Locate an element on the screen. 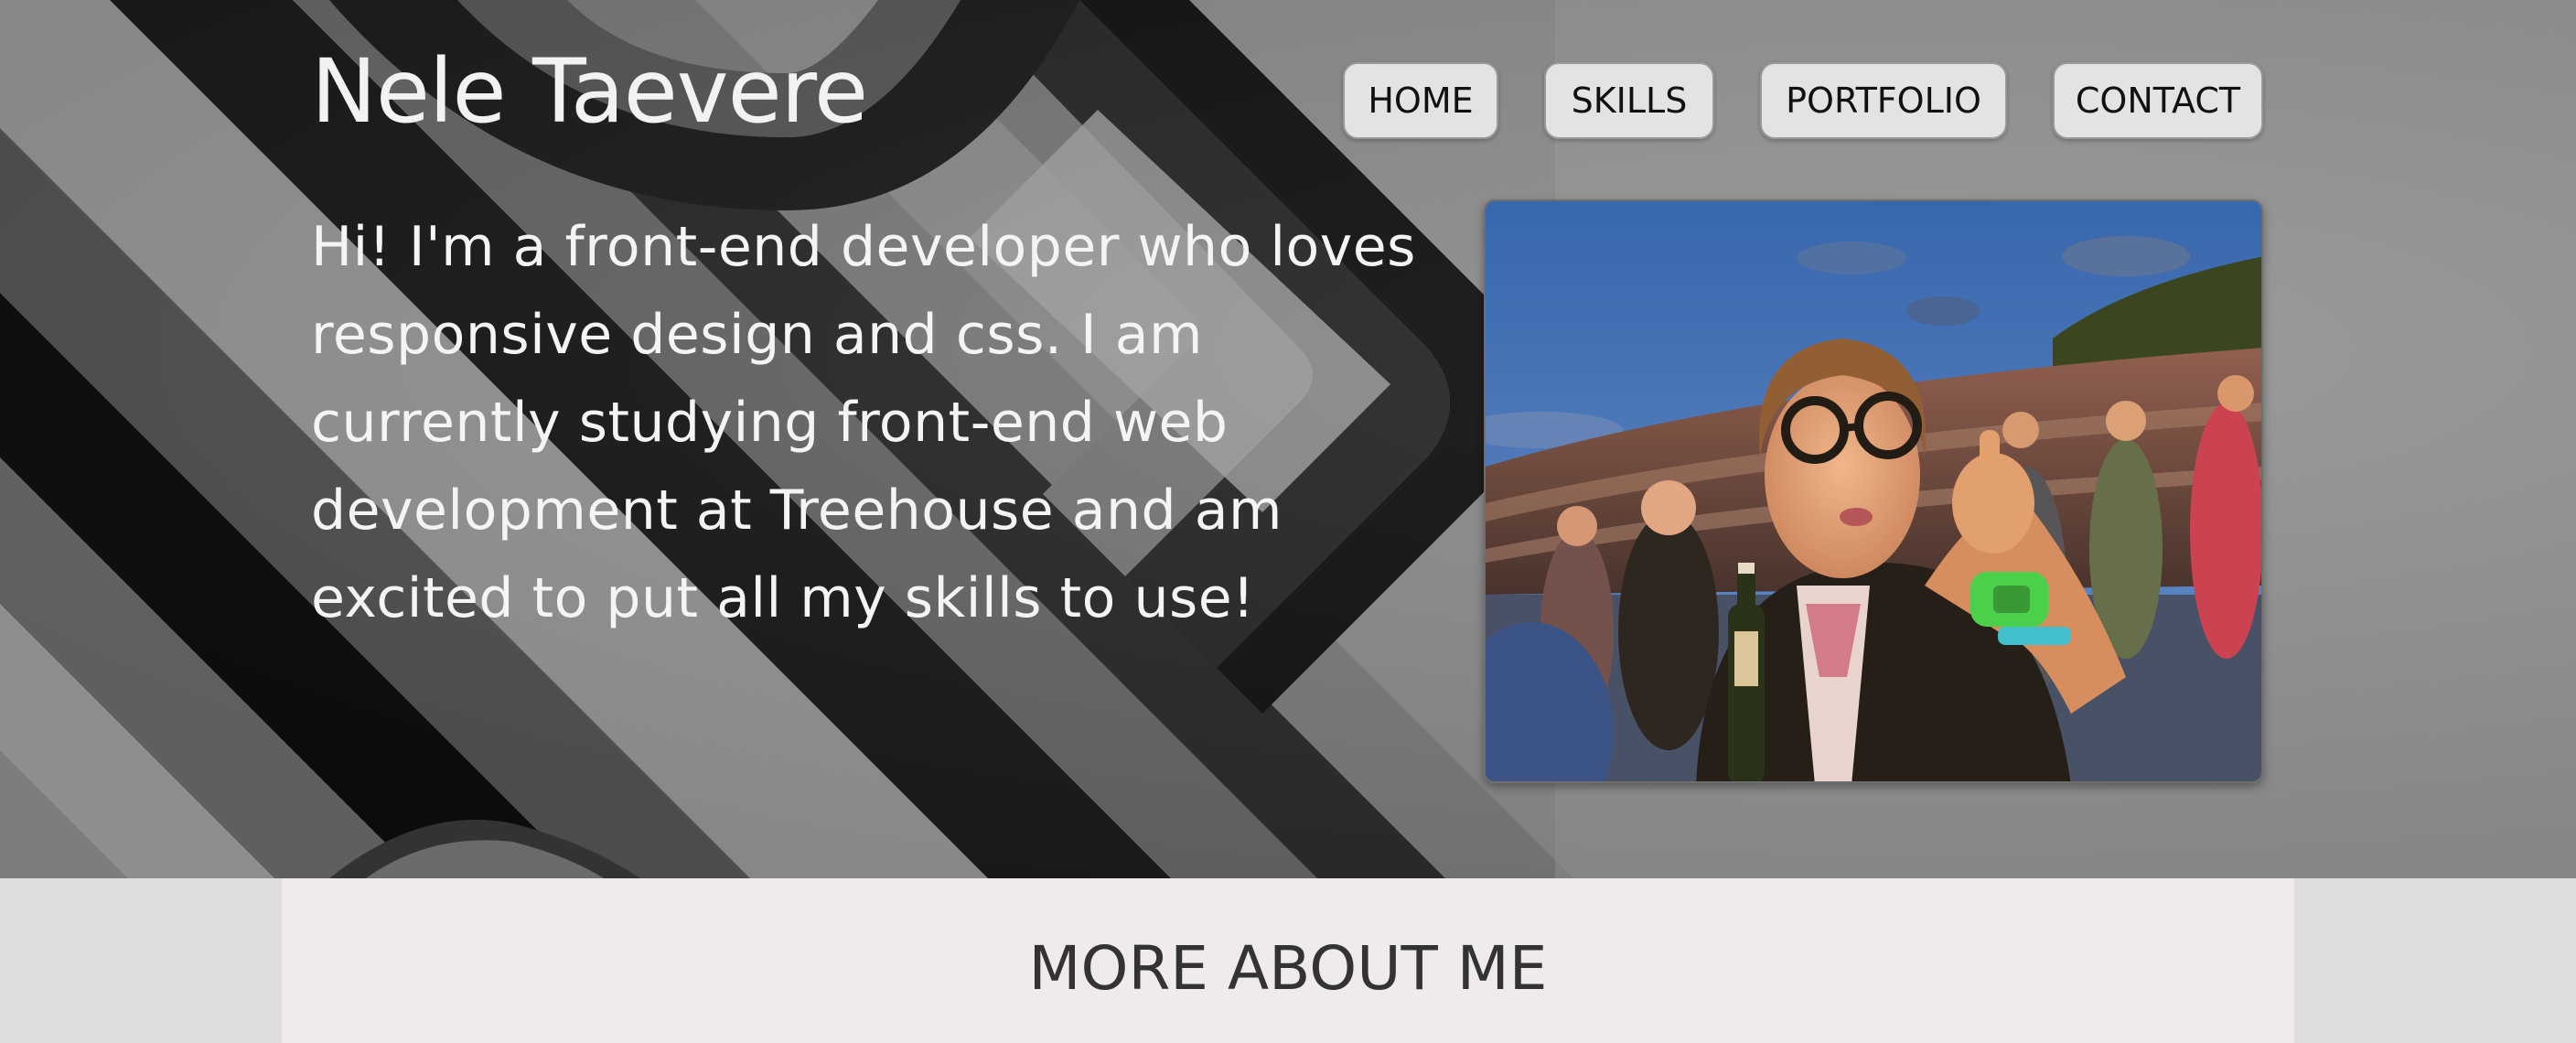 Image resolution: width=2576 pixels, height=1043 pixels. about-heading: MORE ABOUT ME is located at coordinates (1288, 968).